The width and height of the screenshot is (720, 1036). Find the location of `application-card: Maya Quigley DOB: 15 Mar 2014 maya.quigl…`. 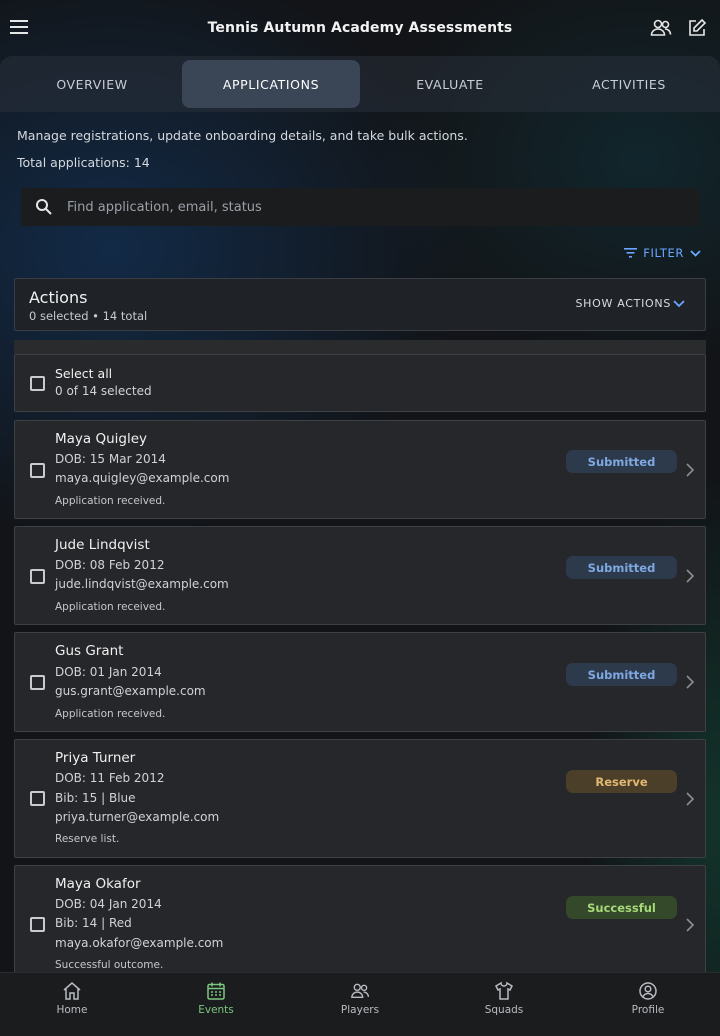

application-card: Maya Quigley DOB: 15 Mar 2014 maya.quigl… is located at coordinates (360, 469).